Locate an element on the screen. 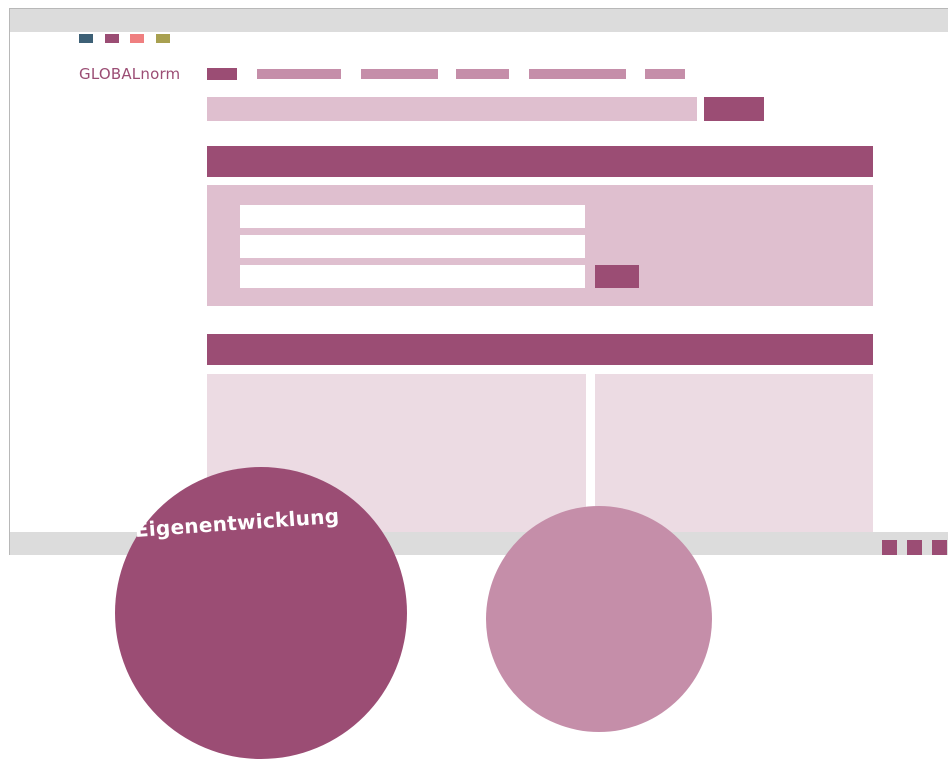  swatch-coral is located at coordinates (137, 38).